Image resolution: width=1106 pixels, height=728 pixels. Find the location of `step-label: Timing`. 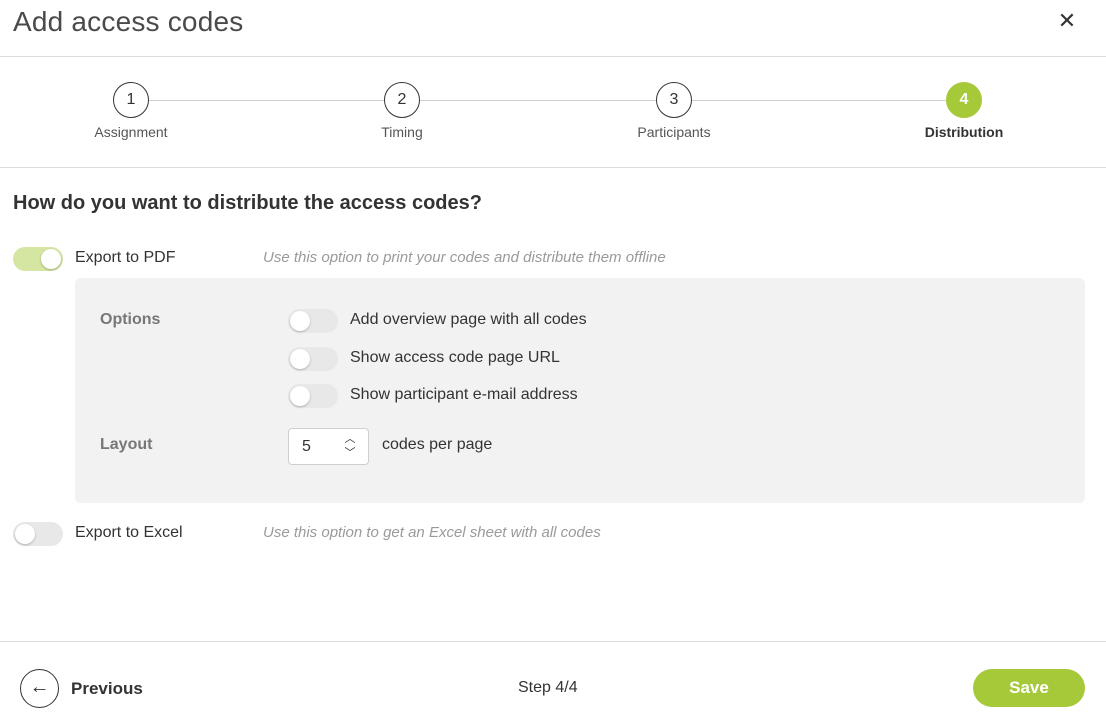

step-label: Timing is located at coordinates (402, 132).